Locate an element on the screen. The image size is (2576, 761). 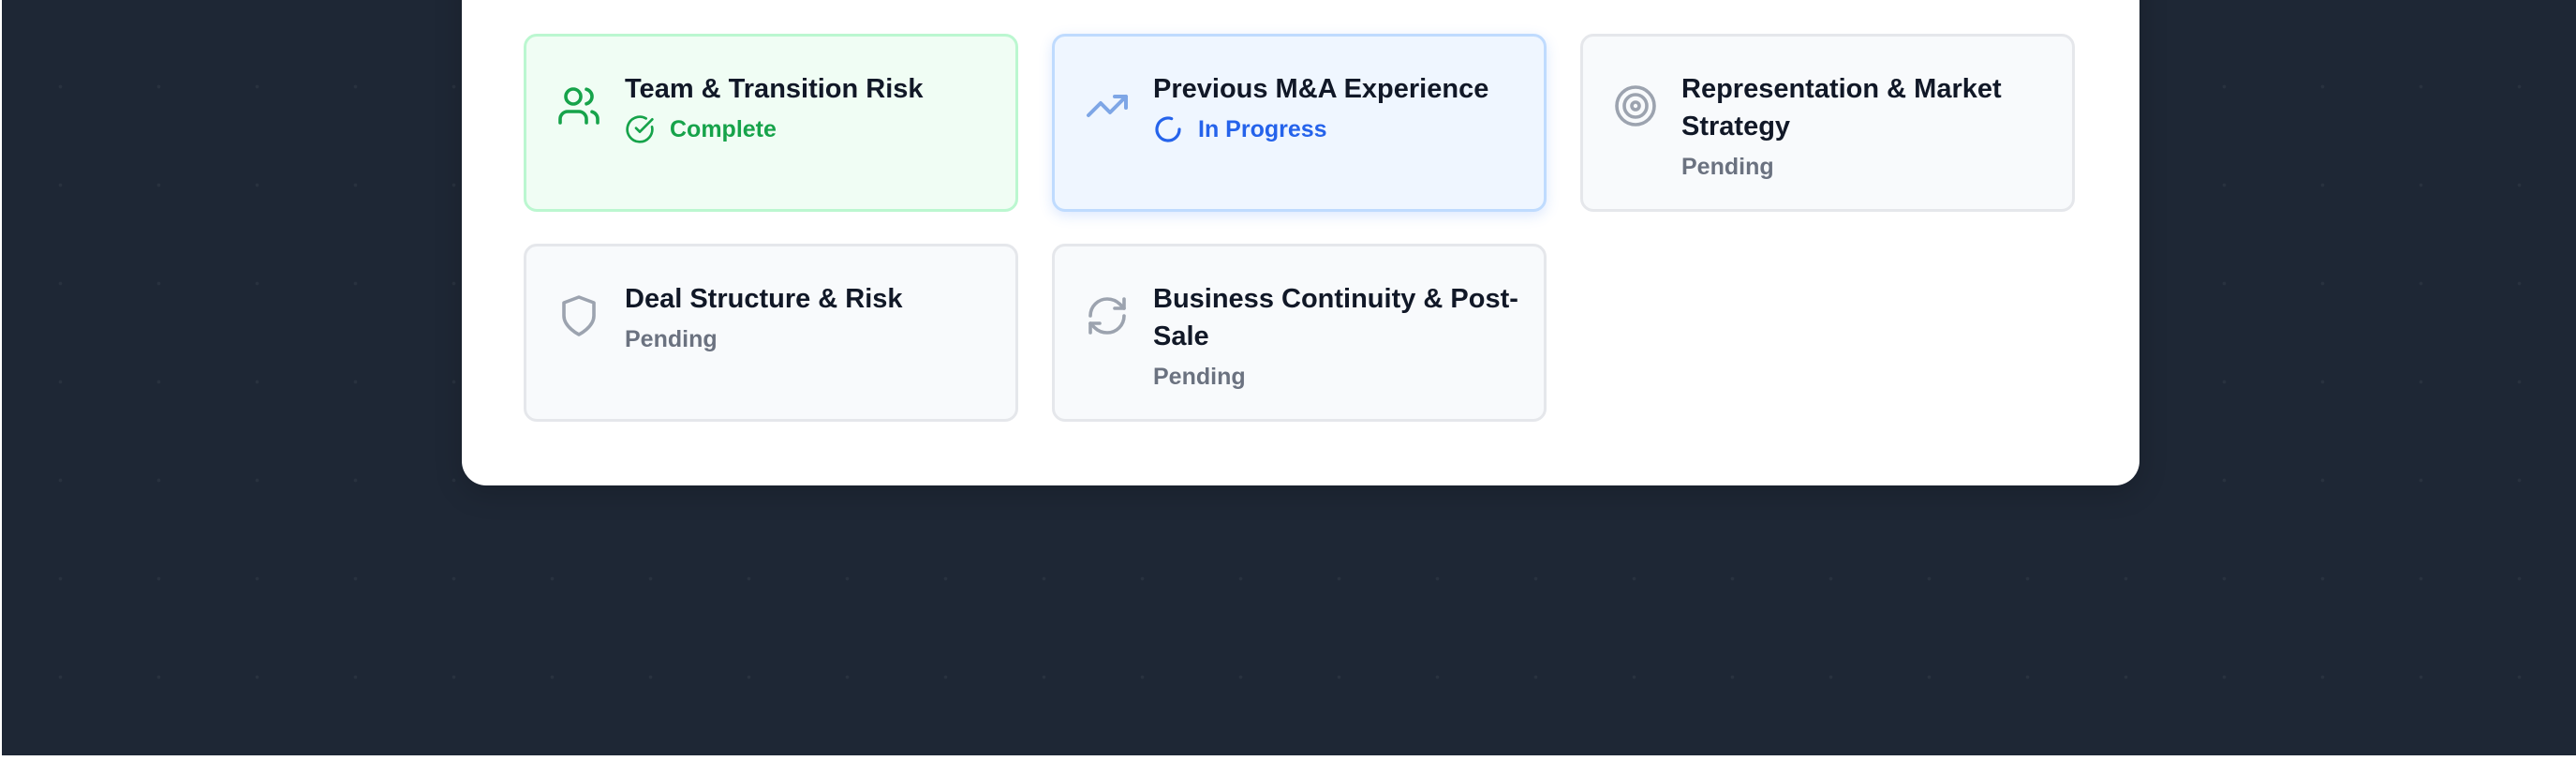
status-badge: Complete is located at coordinates (812, 129).